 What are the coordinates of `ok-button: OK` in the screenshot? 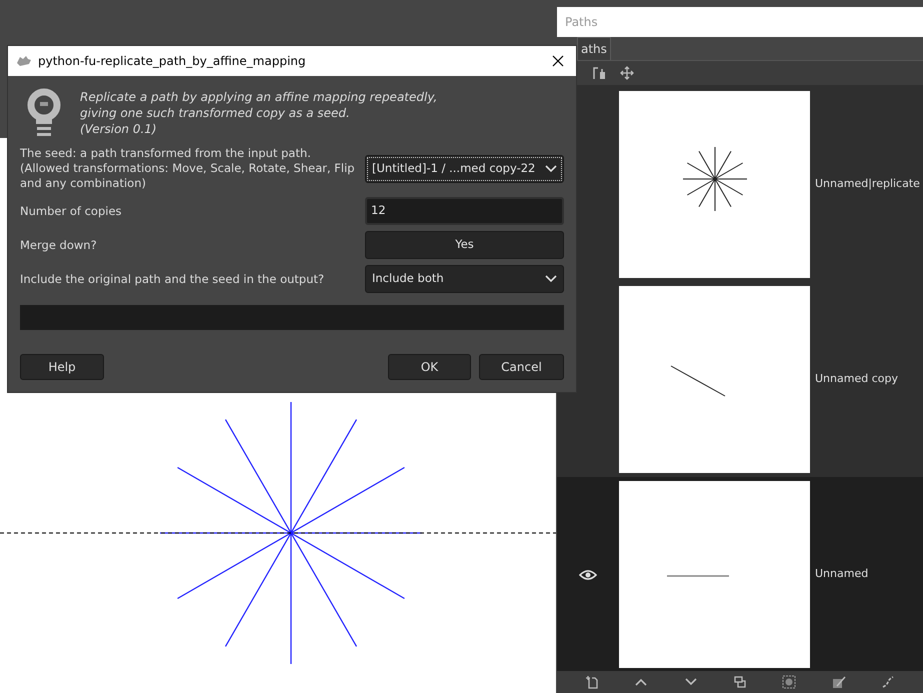 It's located at (429, 367).